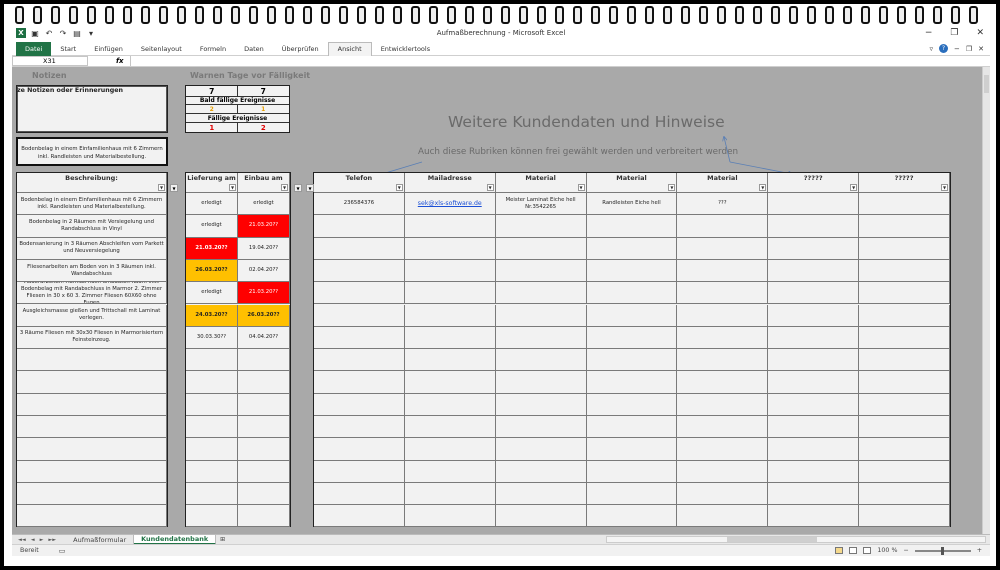  Describe the element at coordinates (212, 338) in the screenshot. I see `delivery-date-cell: 30.03.30??` at that location.